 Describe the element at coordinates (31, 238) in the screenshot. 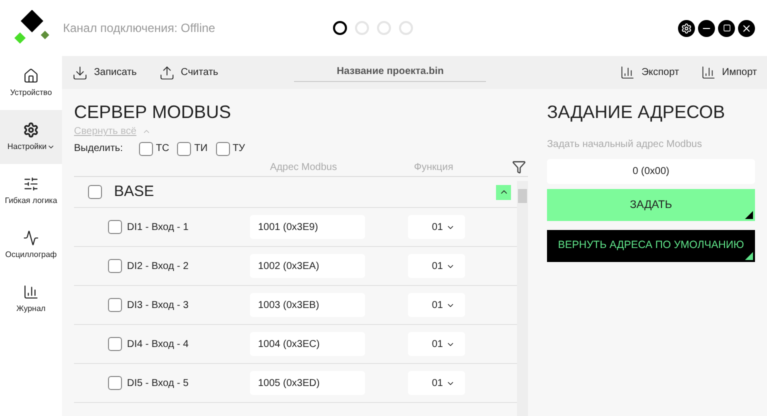

I see `pulse-icon` at that location.